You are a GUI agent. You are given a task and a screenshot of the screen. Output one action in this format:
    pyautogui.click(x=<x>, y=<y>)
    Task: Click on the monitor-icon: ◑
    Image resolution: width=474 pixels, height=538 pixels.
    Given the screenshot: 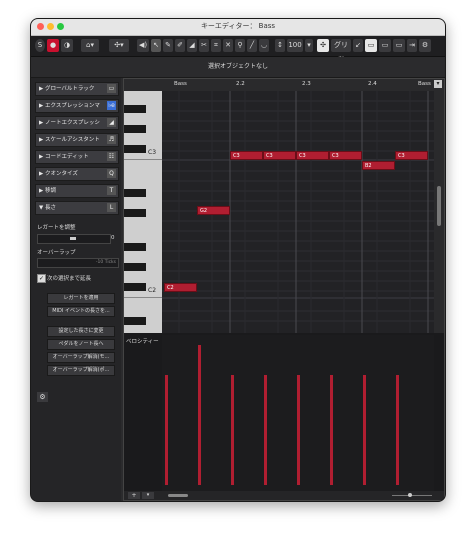 What is the action you would take?
    pyautogui.click(x=67, y=45)
    